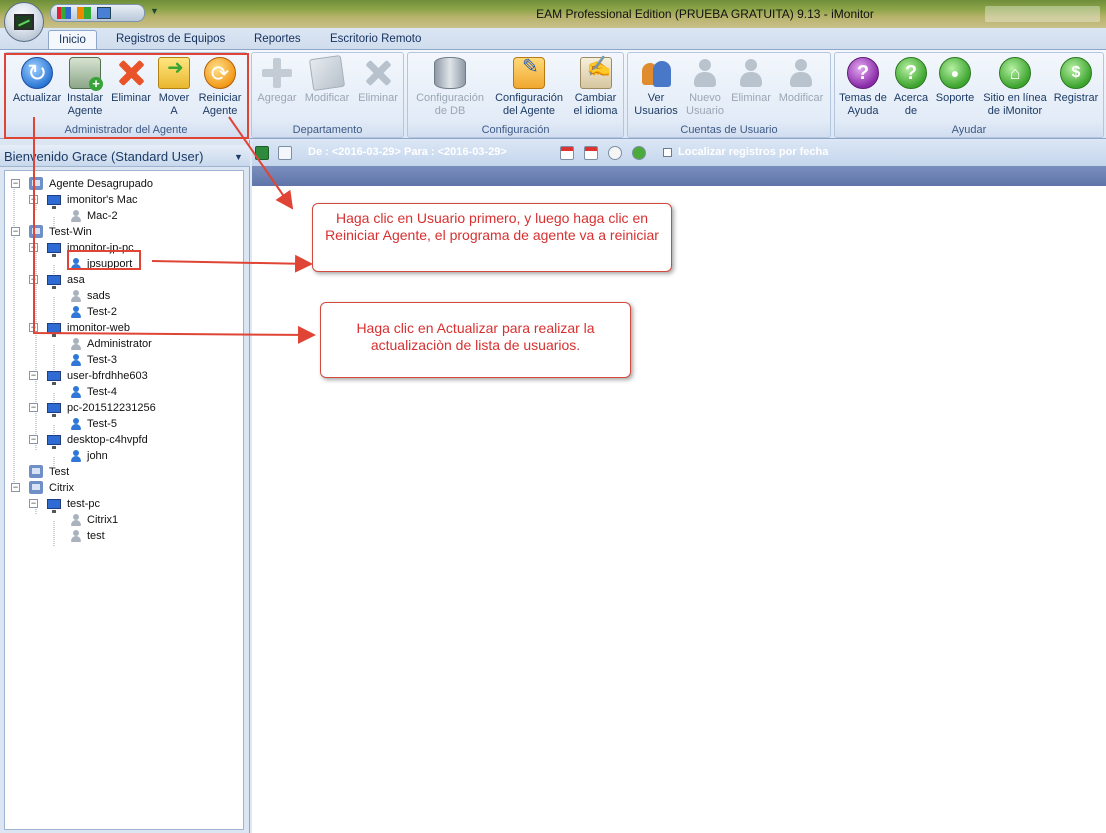 This screenshot has height=833, width=1106. Describe the element at coordinates (911, 73) in the screenshot. I see `info-icon` at that location.